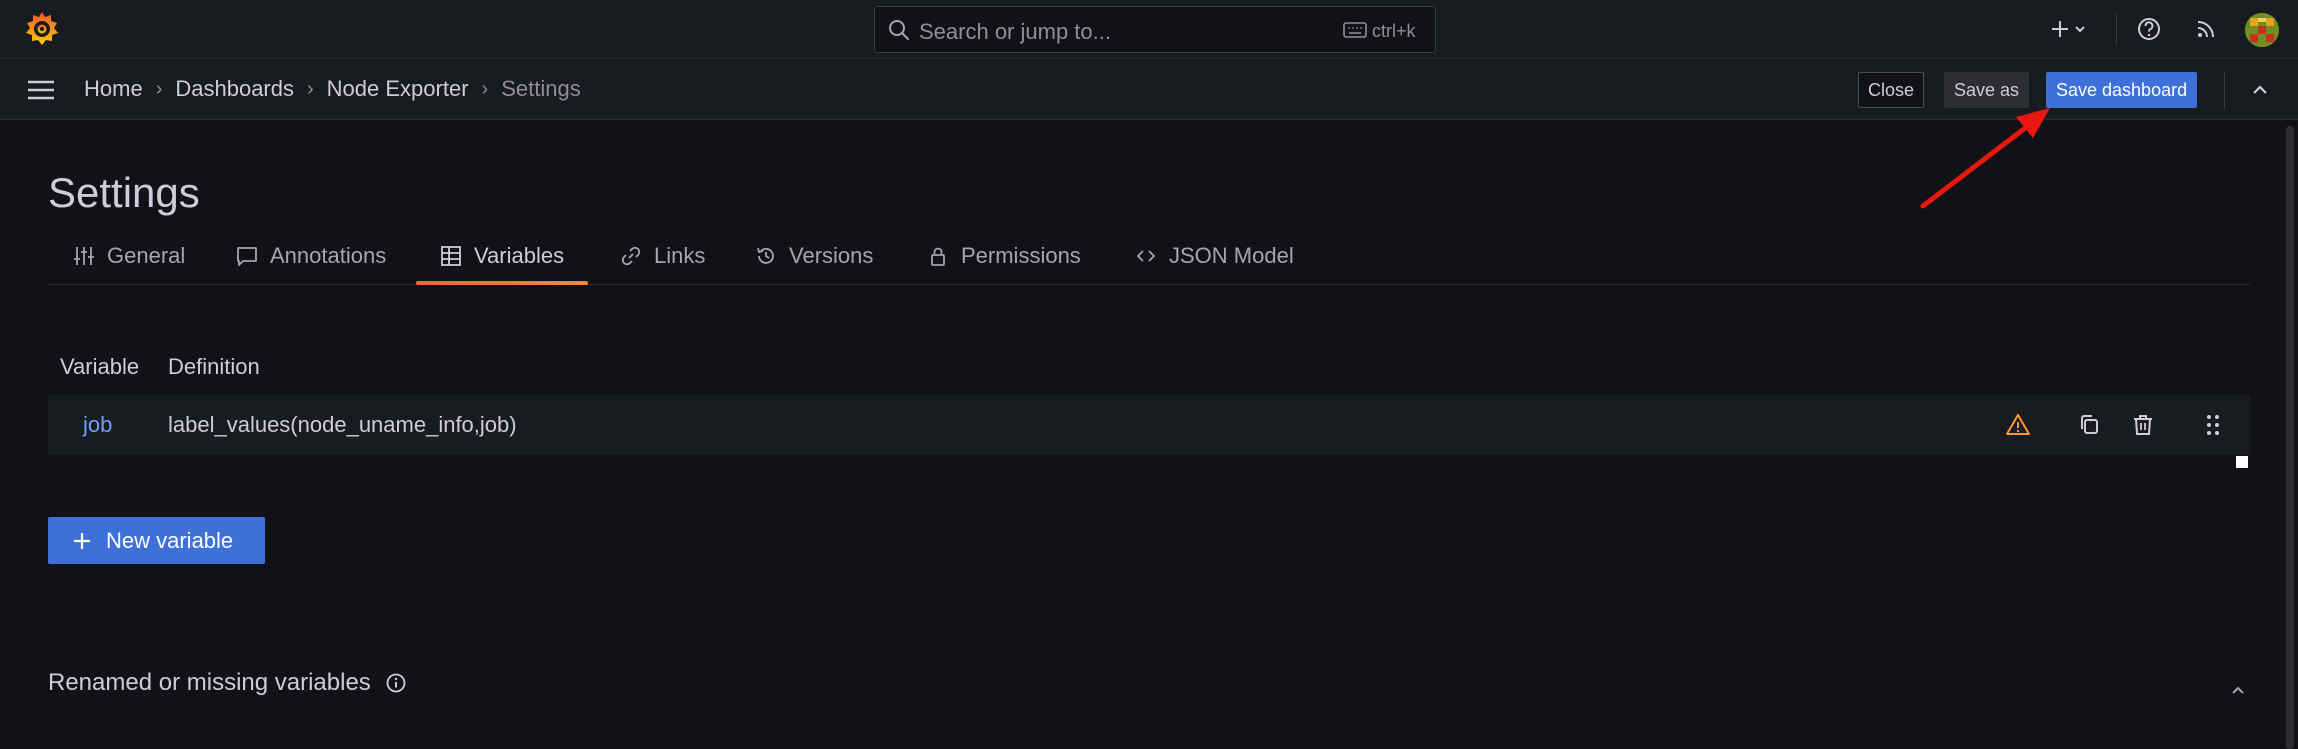 The height and width of the screenshot is (749, 2298). I want to click on variable-name-link: job, so click(97, 425).